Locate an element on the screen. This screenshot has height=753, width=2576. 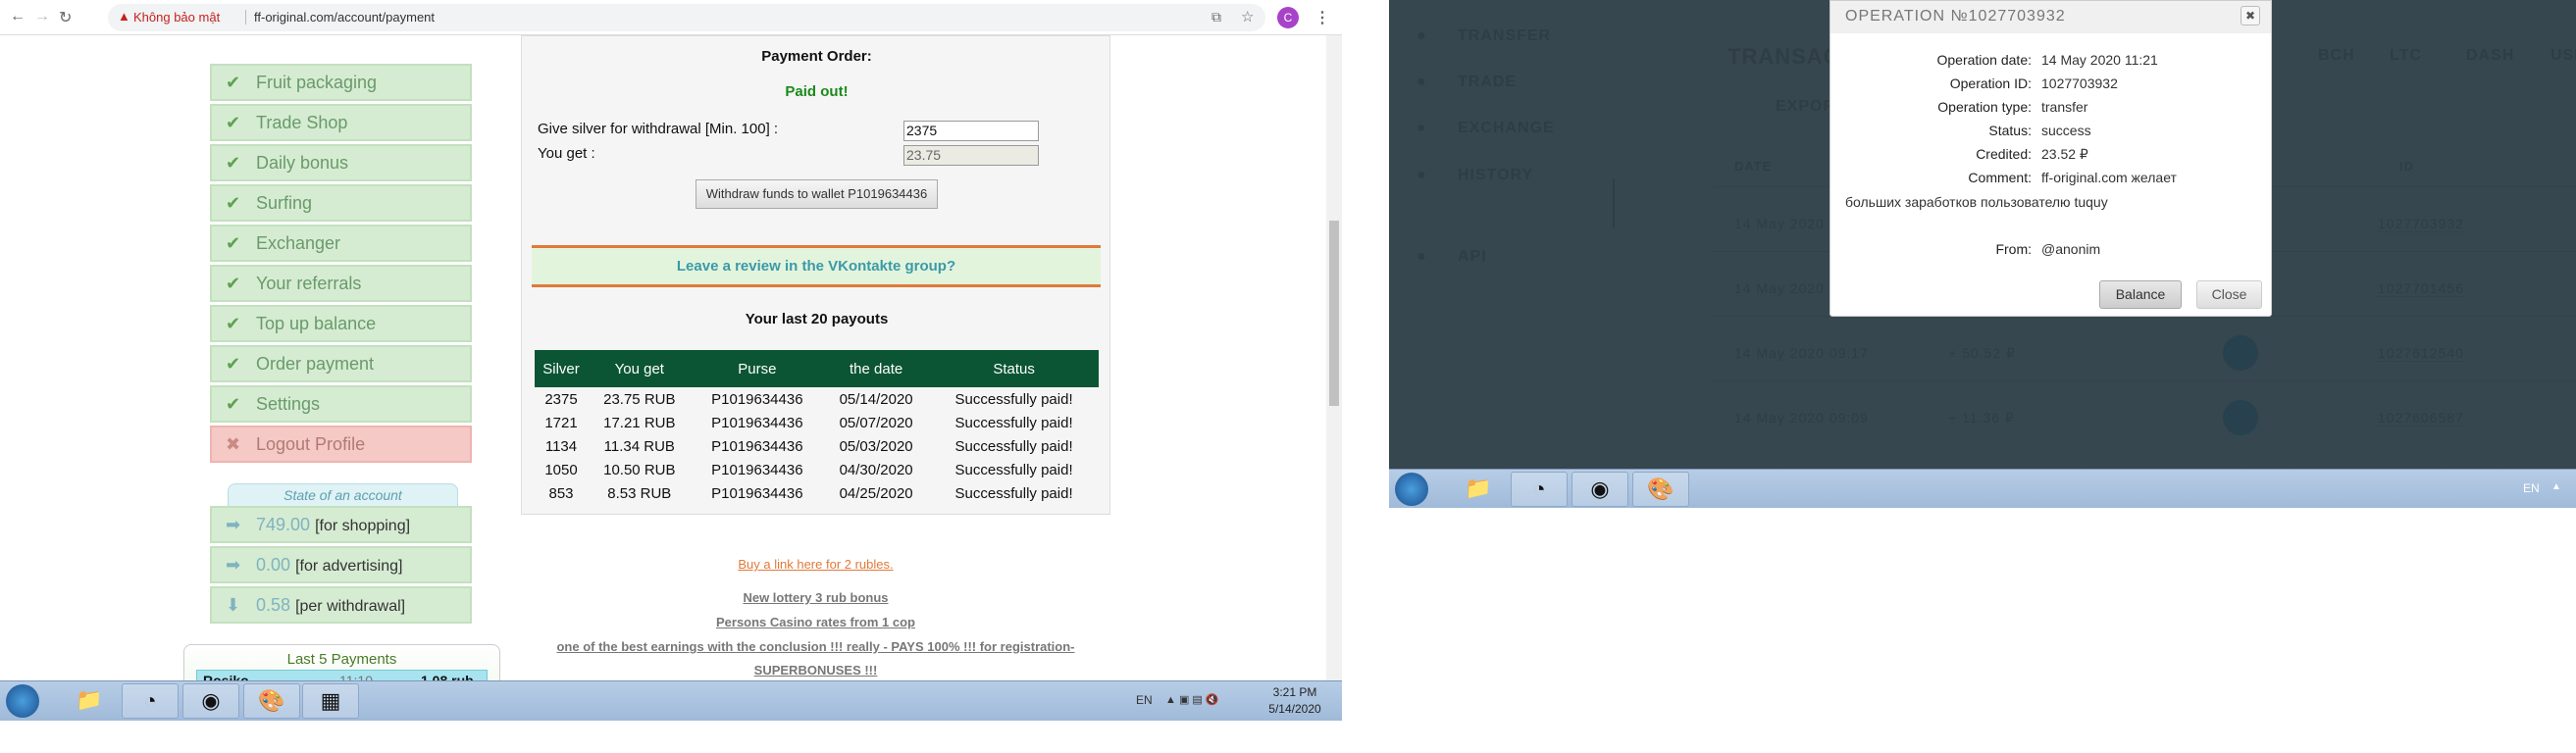
sidebar-item-label: Daily bonus is located at coordinates (302, 163).